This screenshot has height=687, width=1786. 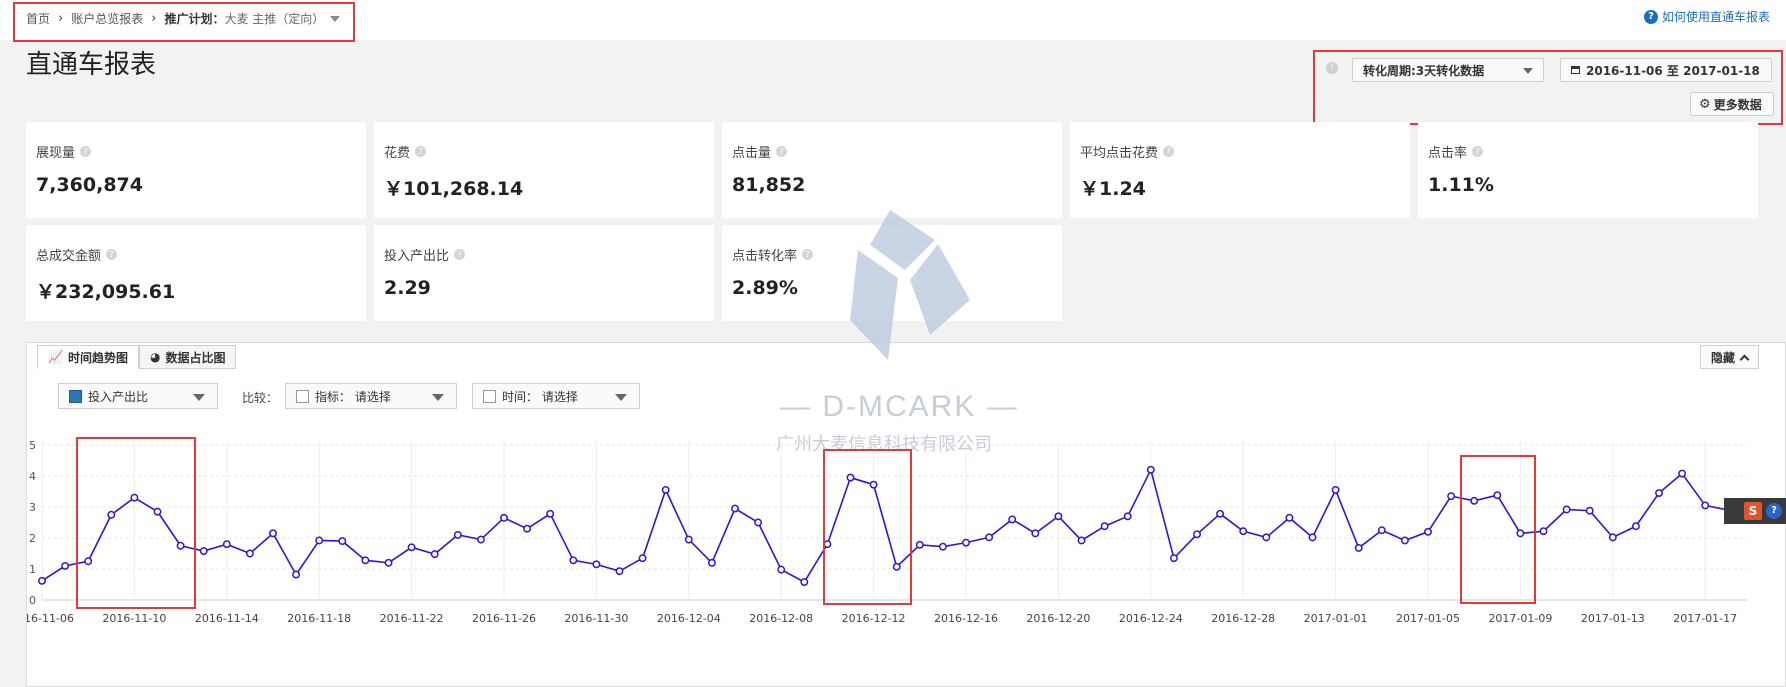 I want to click on metric-value: 7,360,874, so click(x=89, y=185).